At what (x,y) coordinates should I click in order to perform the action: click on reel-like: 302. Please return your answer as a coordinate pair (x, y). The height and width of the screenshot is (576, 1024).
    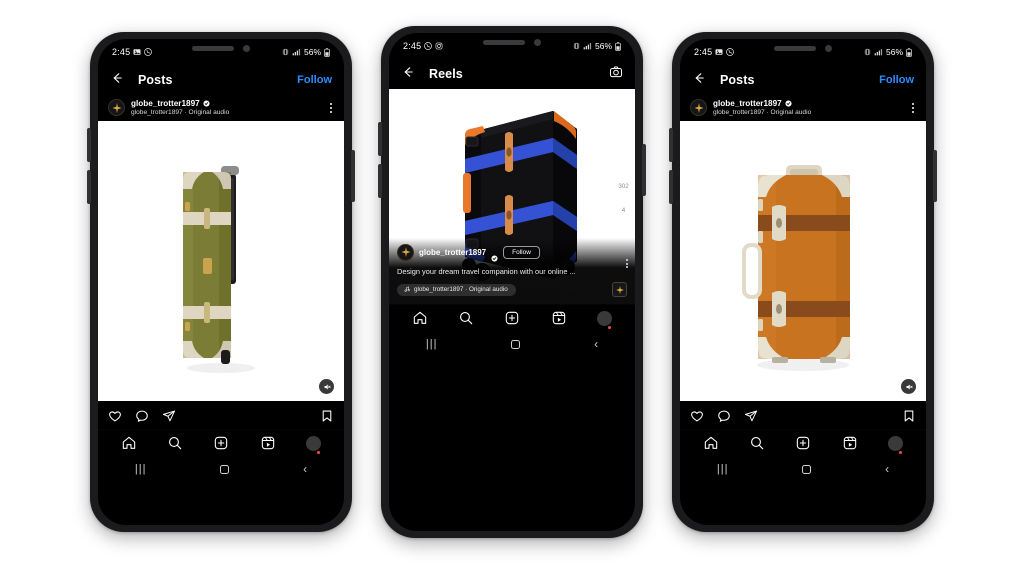
    Looking at the image, I should click on (623, 179).